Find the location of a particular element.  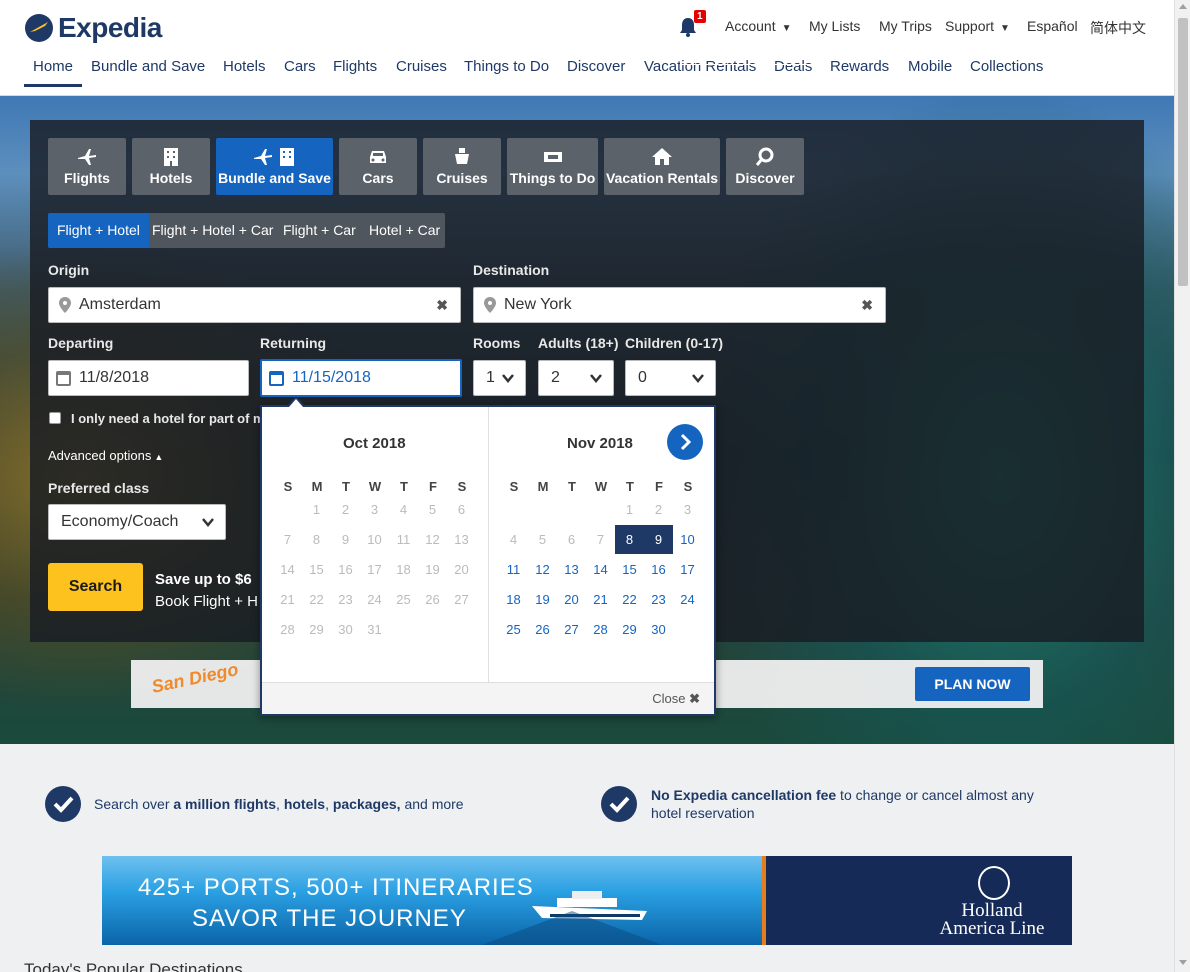

subtab-flight-hotel-car: Flight + Hotel + Car is located at coordinates (212, 230).